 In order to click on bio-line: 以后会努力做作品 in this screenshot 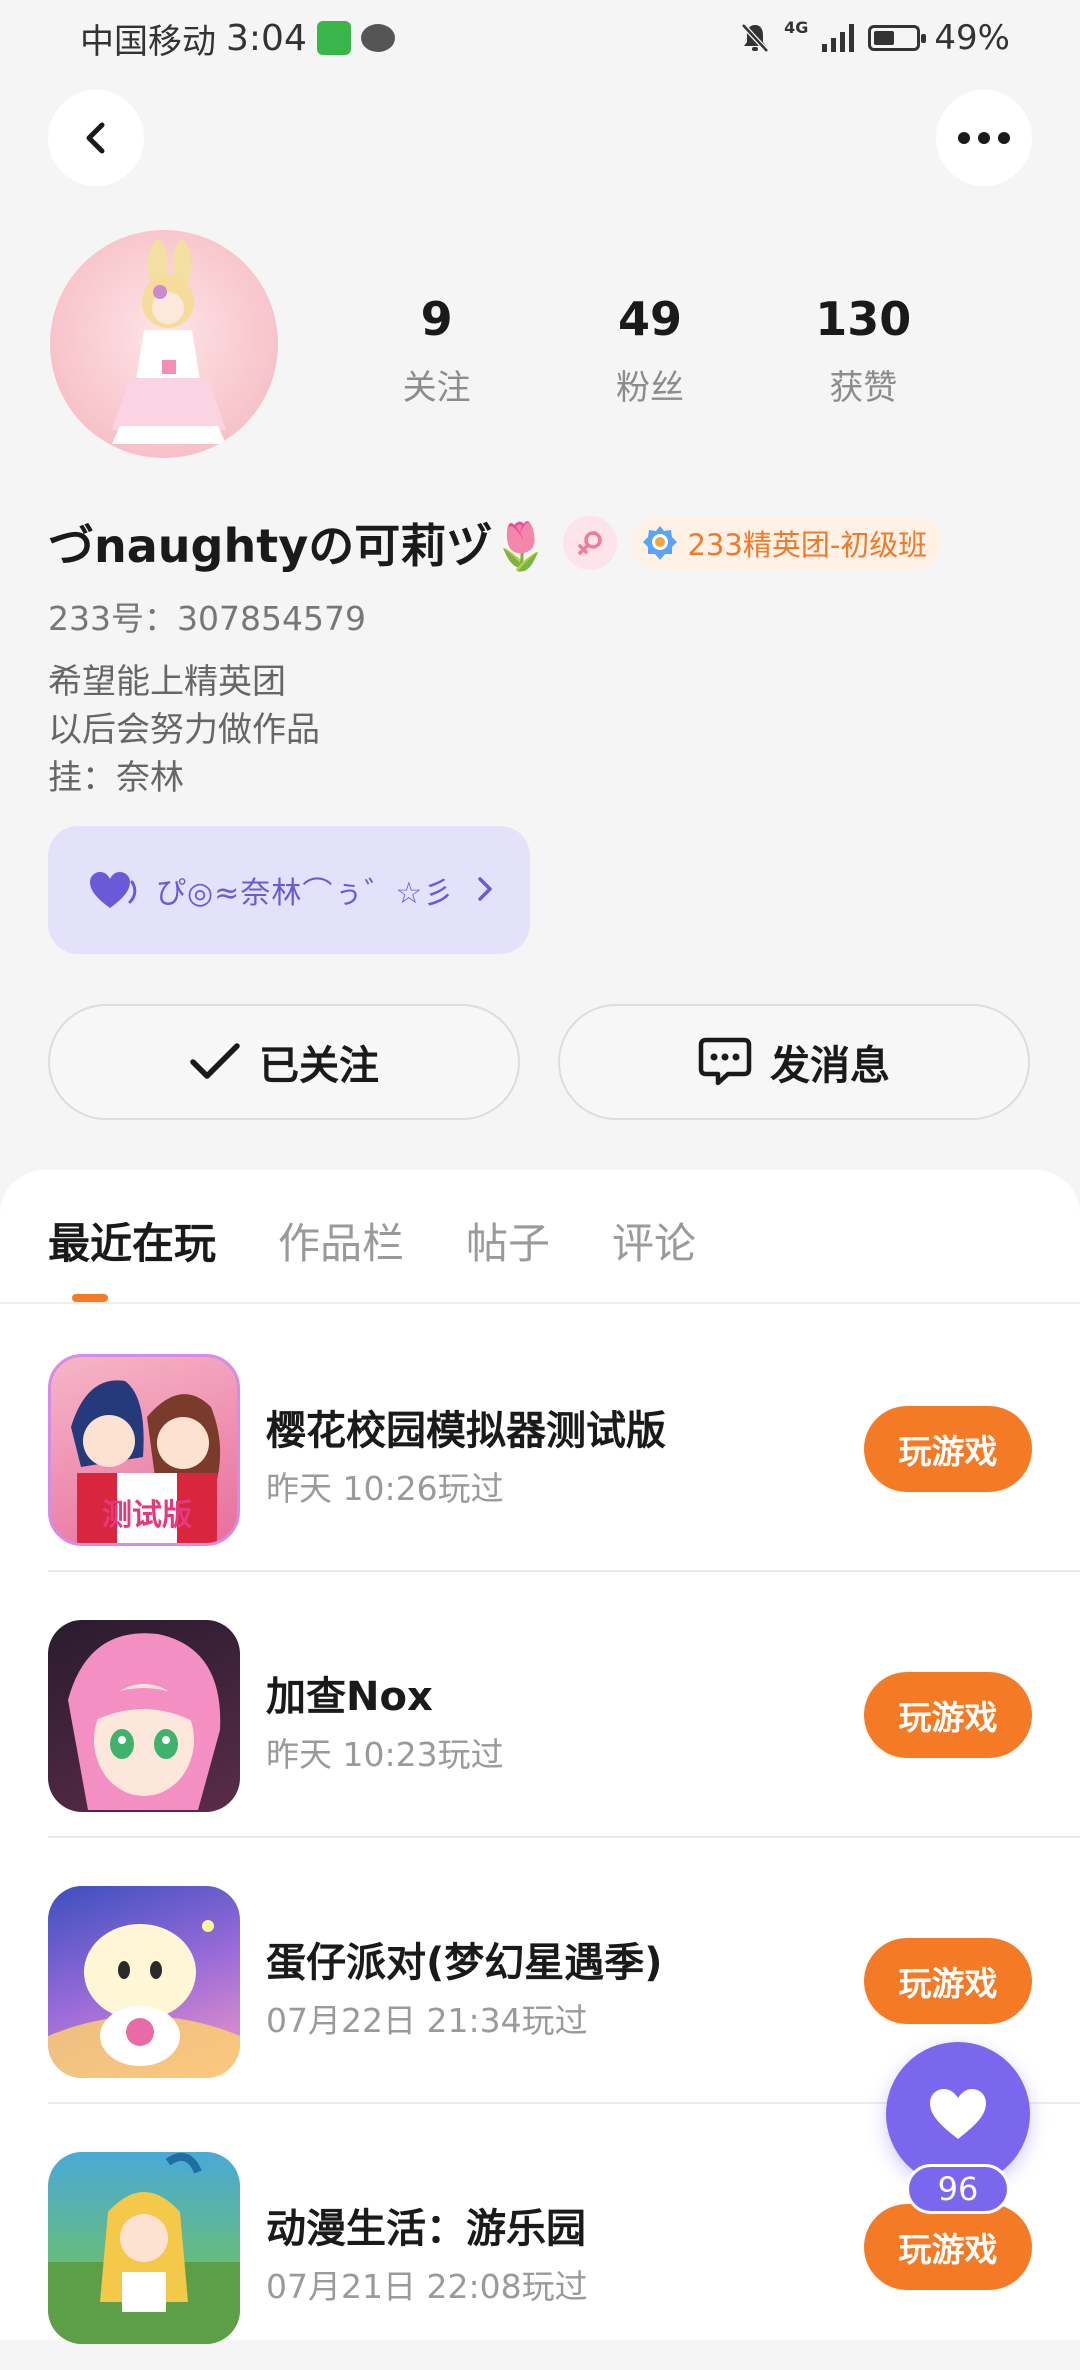, I will do `click(184, 730)`.